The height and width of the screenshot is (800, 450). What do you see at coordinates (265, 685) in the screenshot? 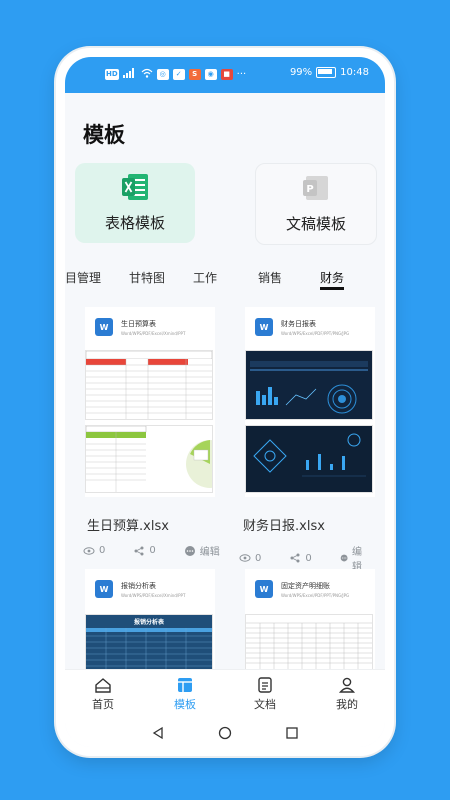
I see `document-icon` at bounding box center [265, 685].